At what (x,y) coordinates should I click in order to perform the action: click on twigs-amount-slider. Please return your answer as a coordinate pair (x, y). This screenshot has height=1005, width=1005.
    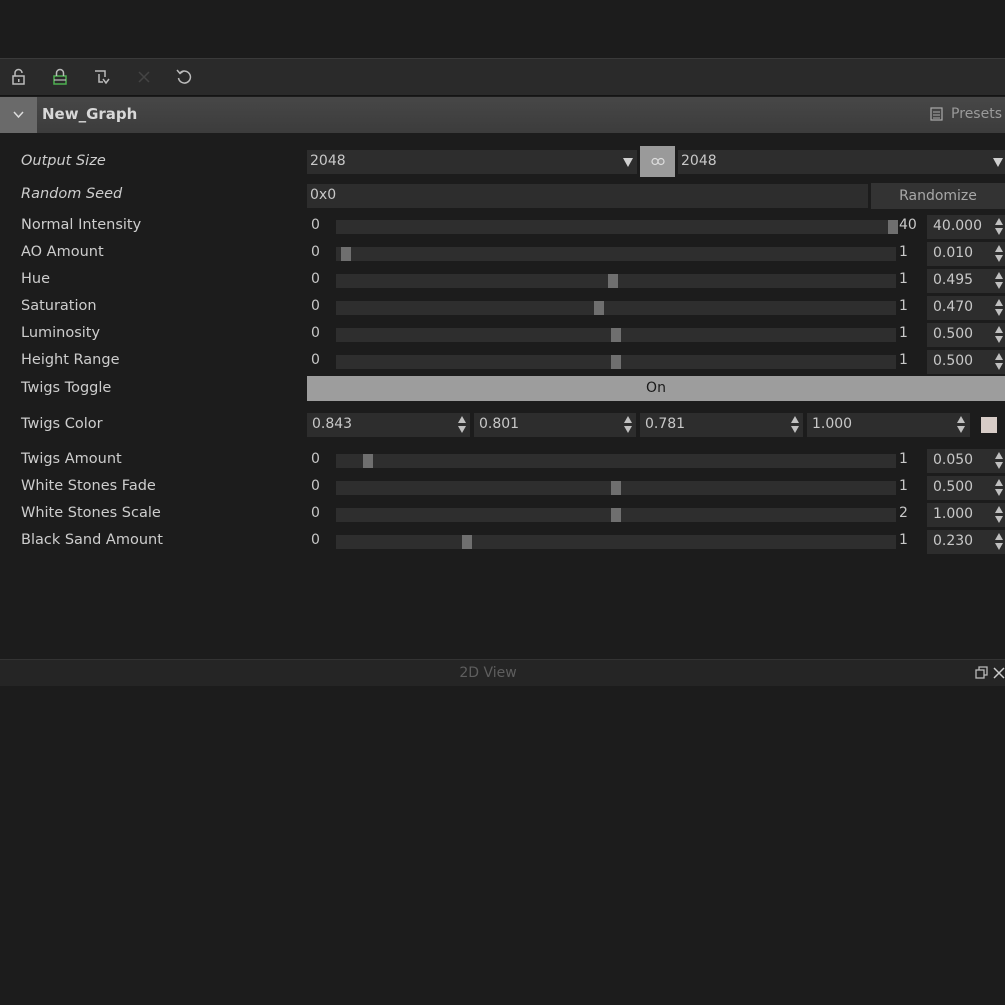
    Looking at the image, I should click on (616, 461).